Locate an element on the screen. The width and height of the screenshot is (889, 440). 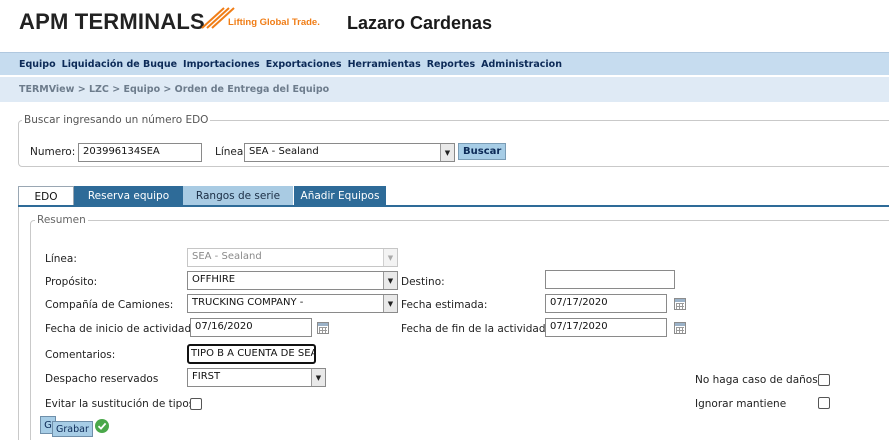
no-haga-label: No haga caso de daños is located at coordinates (756, 380).